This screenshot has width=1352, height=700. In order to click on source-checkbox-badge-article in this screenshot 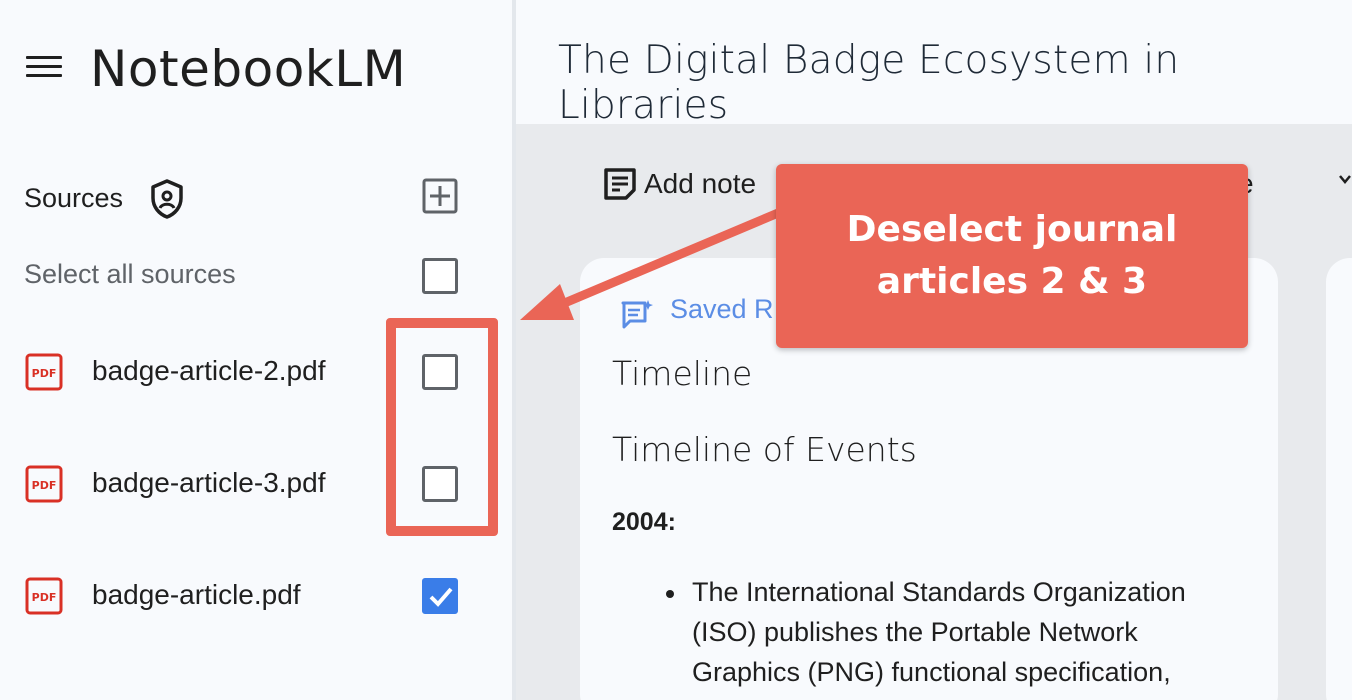, I will do `click(440, 596)`.